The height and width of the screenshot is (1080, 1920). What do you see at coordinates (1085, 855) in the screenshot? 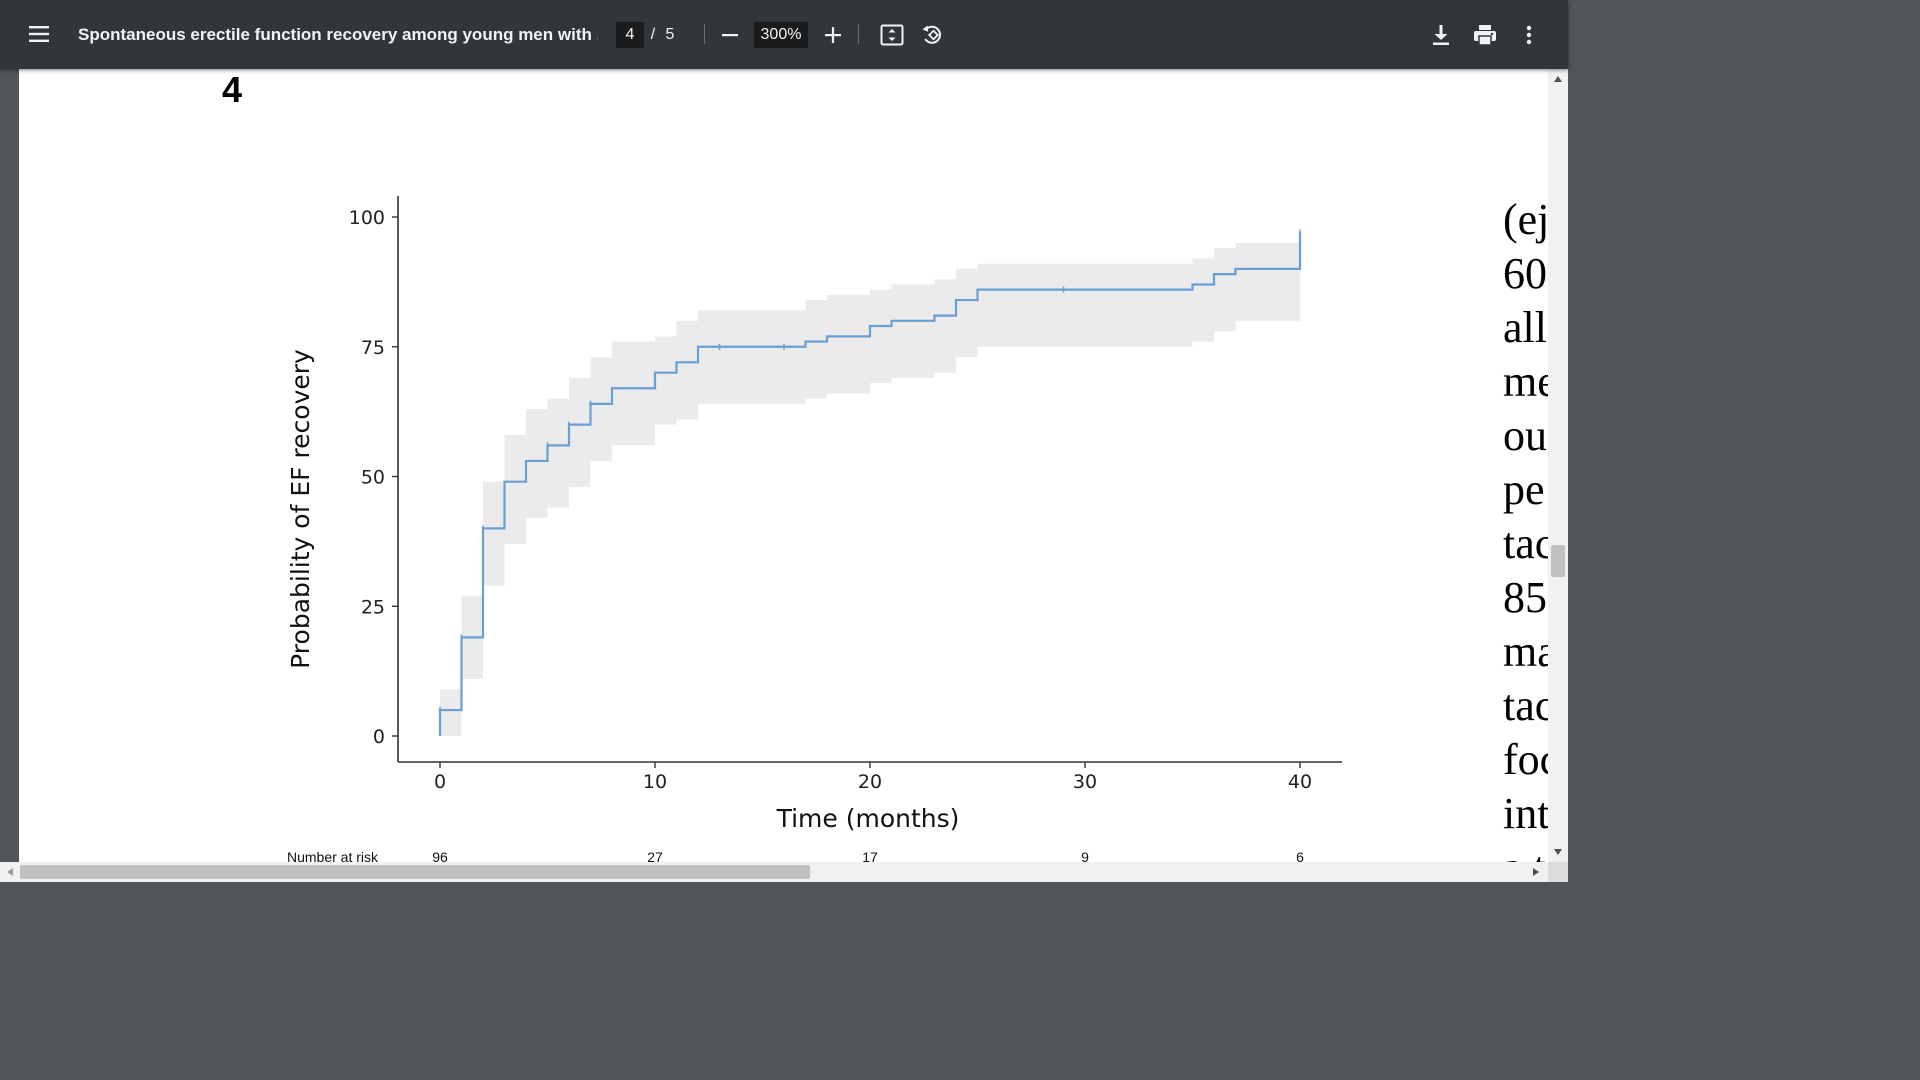
I see `risk-count: 9` at bounding box center [1085, 855].